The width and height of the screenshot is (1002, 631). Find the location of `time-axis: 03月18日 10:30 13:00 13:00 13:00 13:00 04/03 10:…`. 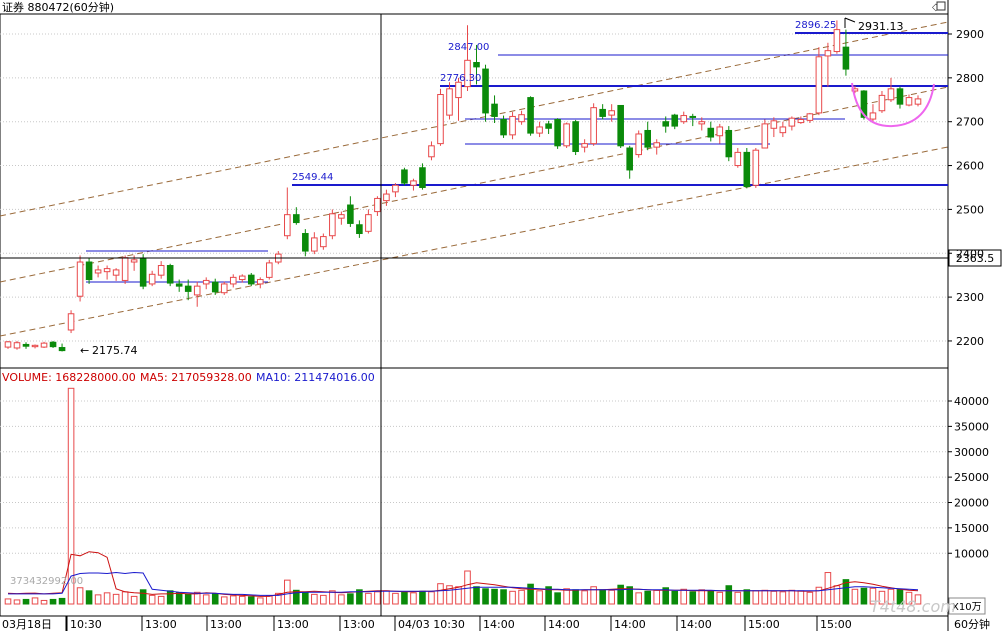

time-axis: 03月18日 10:30 13:00 13:00 13:00 13:00 04/03 10:… is located at coordinates (427, 623).